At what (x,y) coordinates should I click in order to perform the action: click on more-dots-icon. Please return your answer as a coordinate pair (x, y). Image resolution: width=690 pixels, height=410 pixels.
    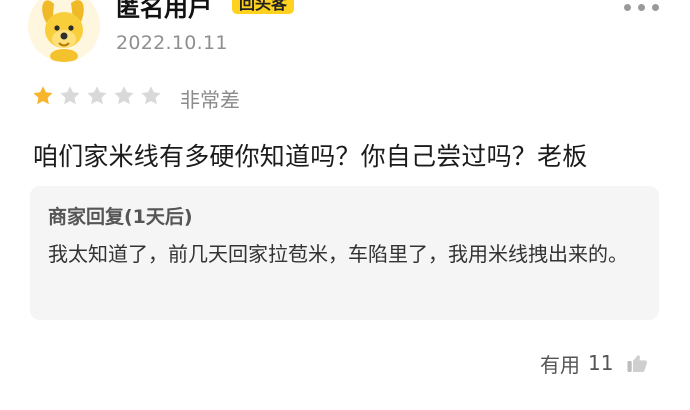
    Looking at the image, I should click on (642, 8).